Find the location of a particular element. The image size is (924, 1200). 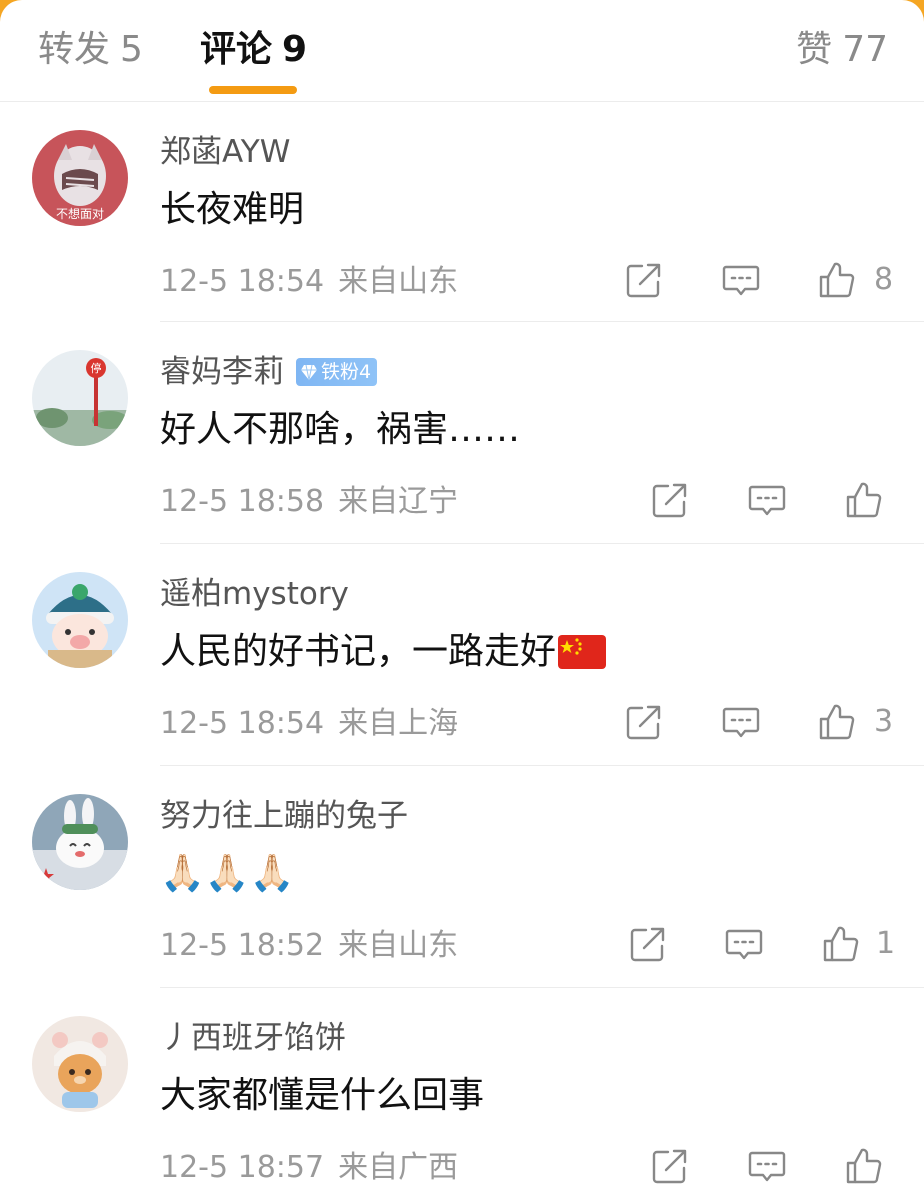

tab-reposts-count: 5 is located at coordinates (131, 49).